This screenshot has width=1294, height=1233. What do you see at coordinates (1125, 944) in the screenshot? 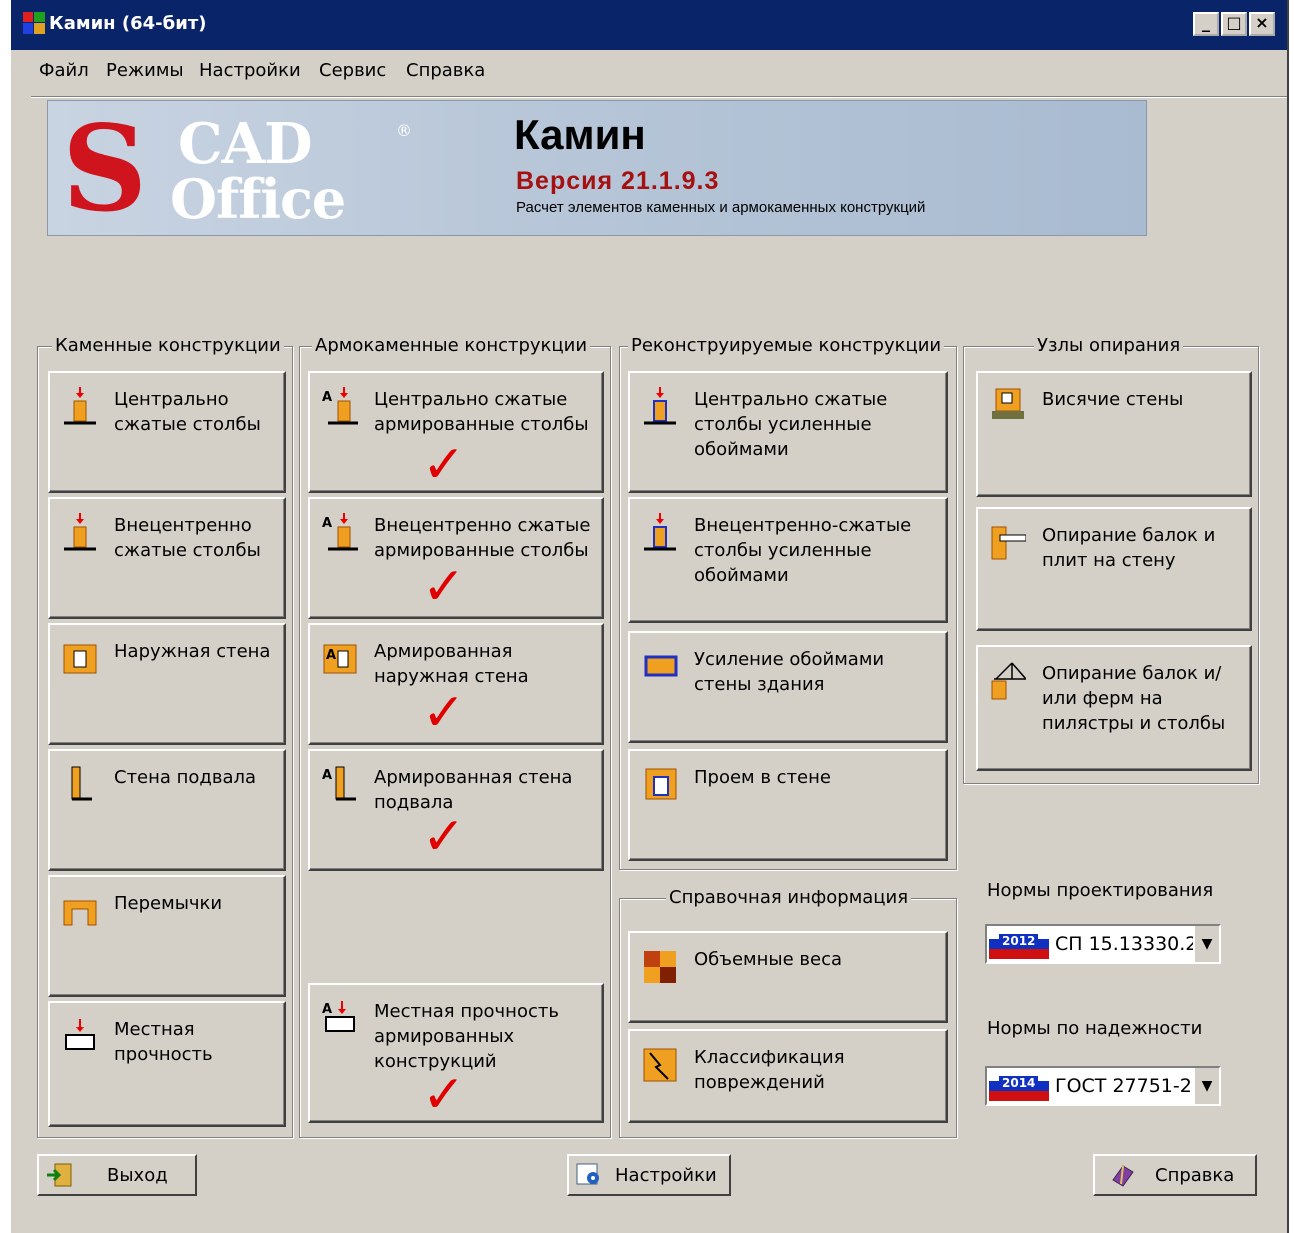
I see `design-norms-value: СП 15.13330.2012` at bounding box center [1125, 944].